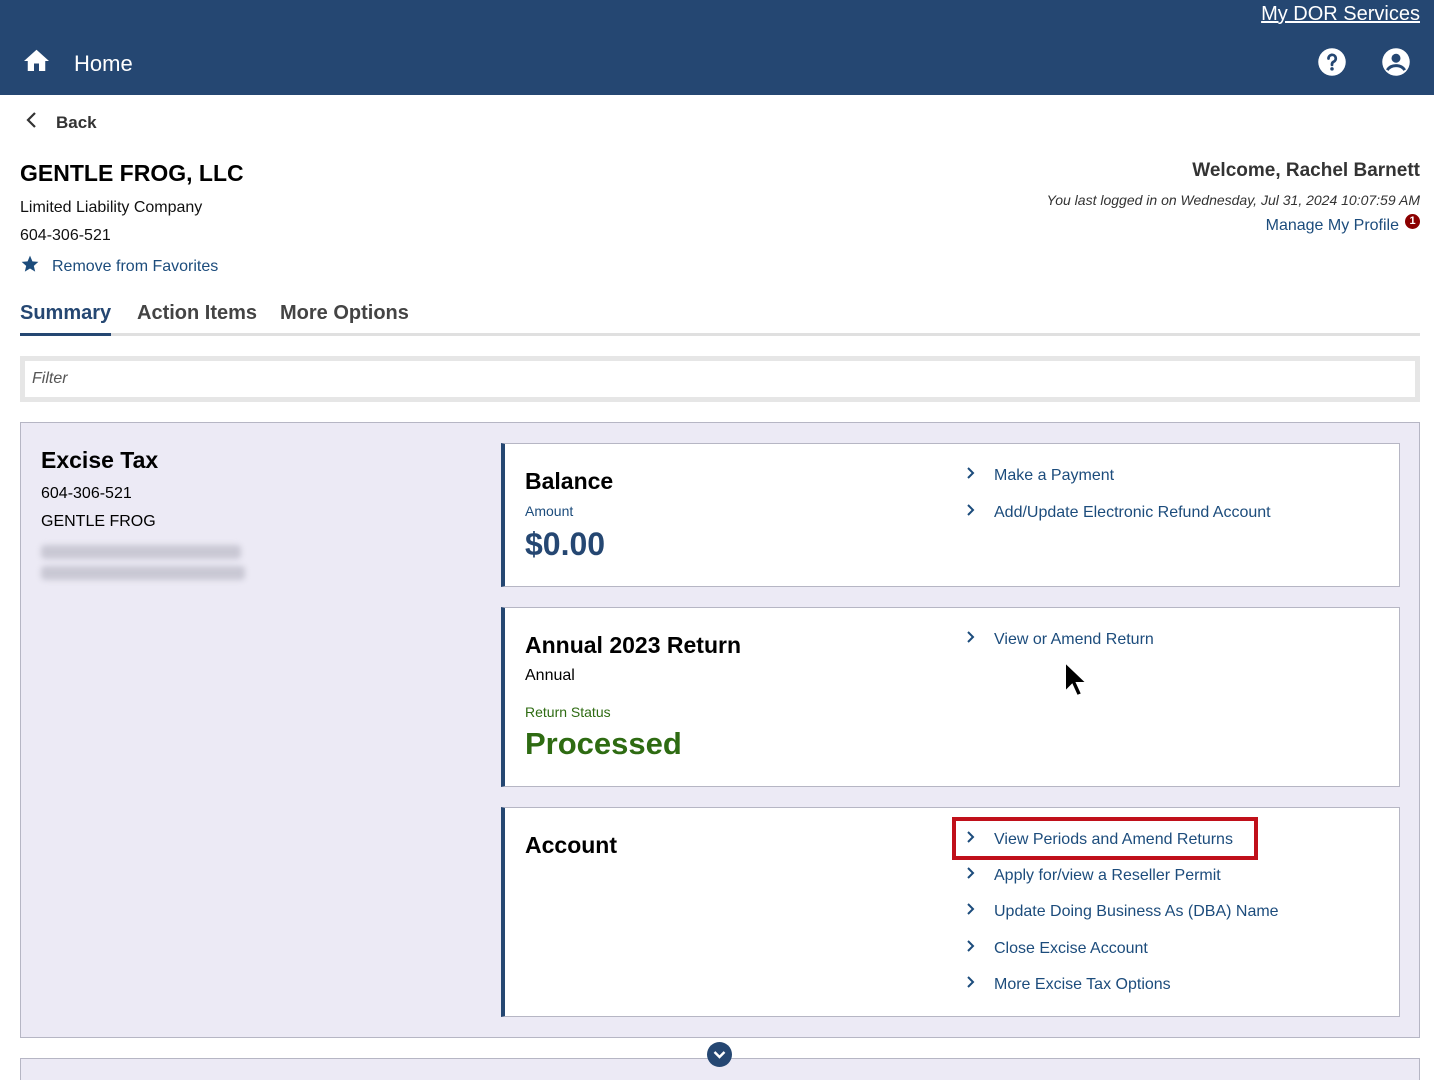 The height and width of the screenshot is (1080, 1434). I want to click on amount-label: Amount, so click(549, 511).